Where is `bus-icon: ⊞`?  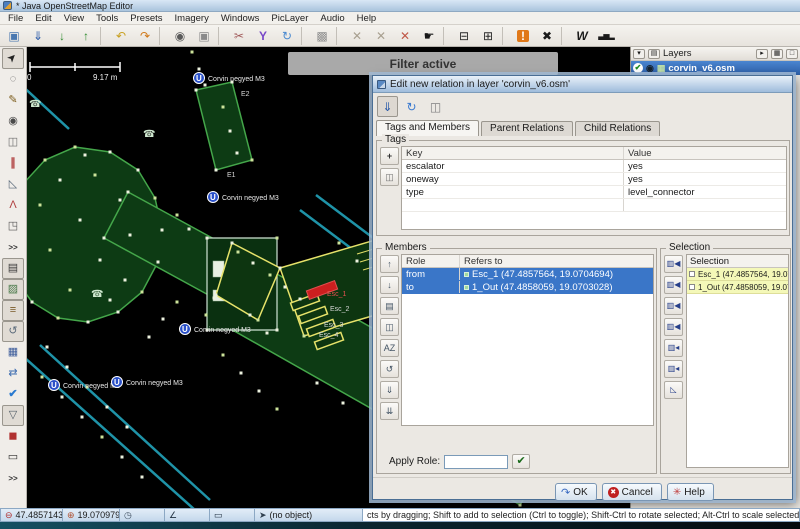
bus-icon: ⊞ is located at coordinates (488, 36).